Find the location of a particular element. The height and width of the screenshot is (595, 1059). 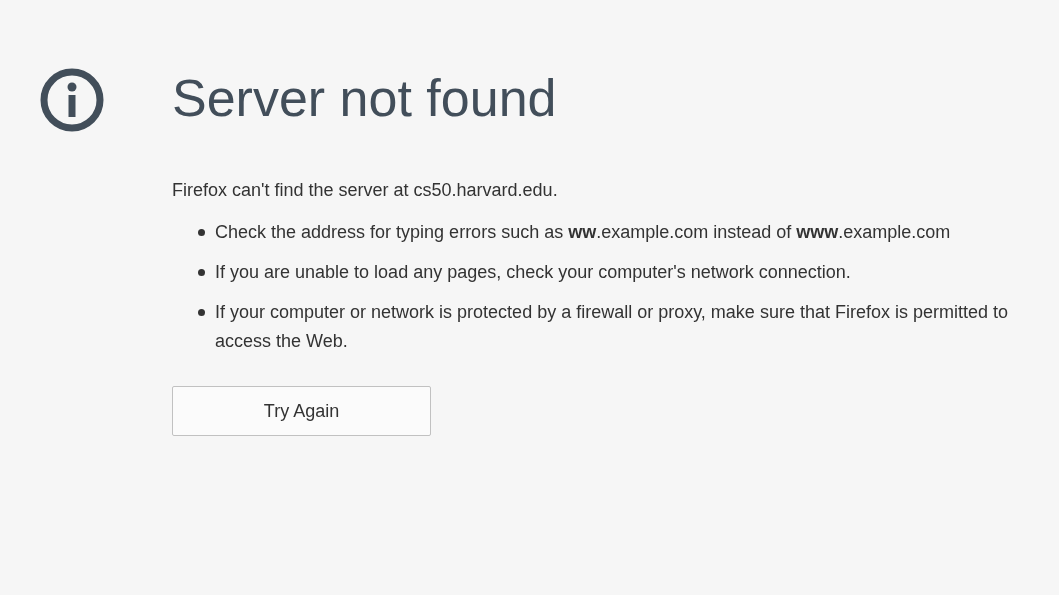

suggestion-text: If your computer or network is protected by a firewall or proxy, make sure that Firefox is permitted to access the Web. is located at coordinates (612, 327).